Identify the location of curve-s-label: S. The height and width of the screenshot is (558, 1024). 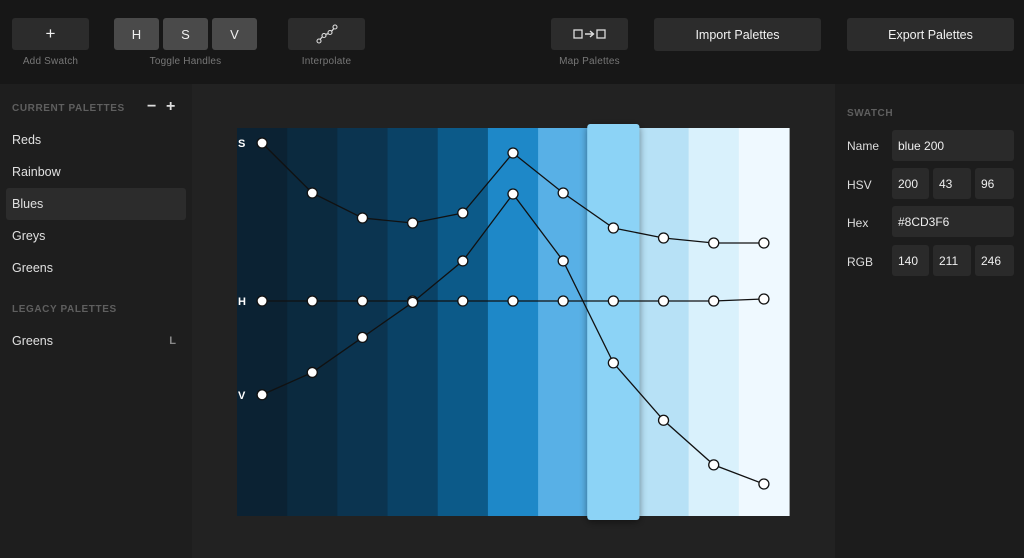
(241, 144).